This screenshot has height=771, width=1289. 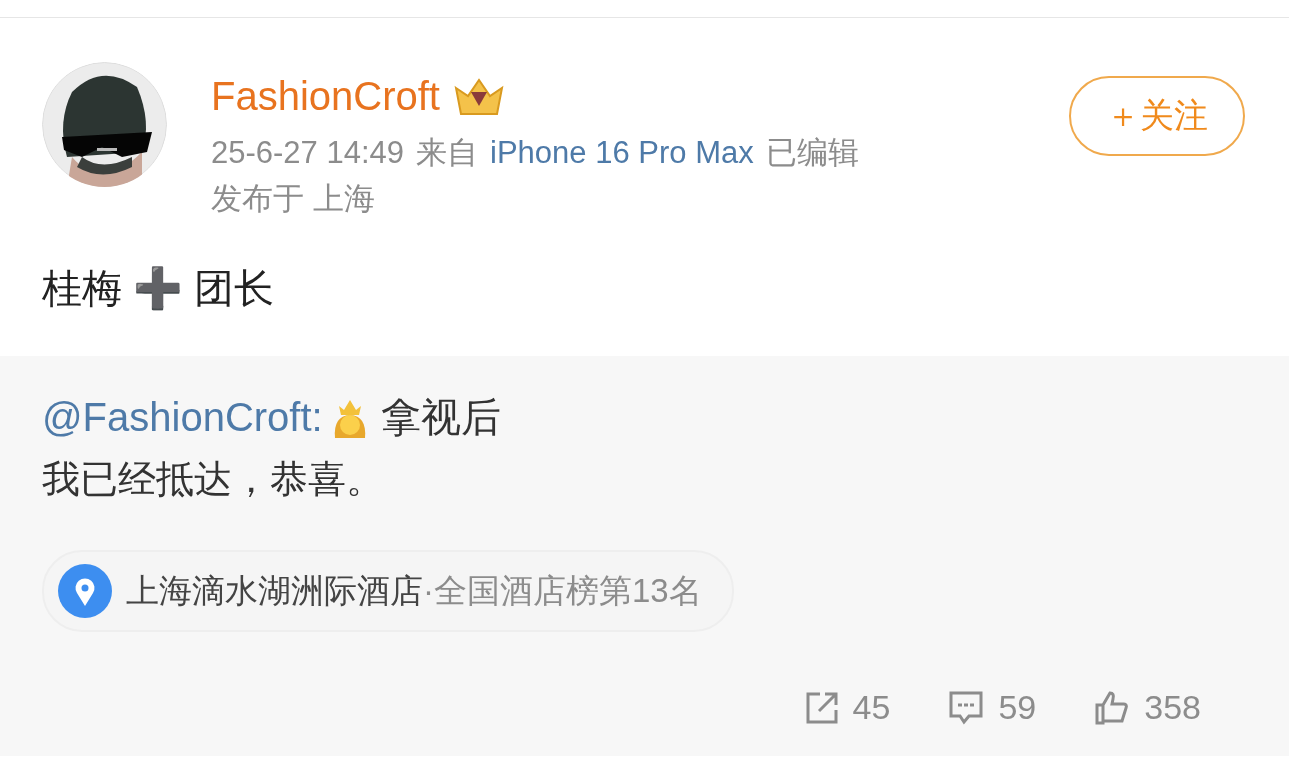 I want to click on thumbs-up-icon, so click(x=1112, y=707).